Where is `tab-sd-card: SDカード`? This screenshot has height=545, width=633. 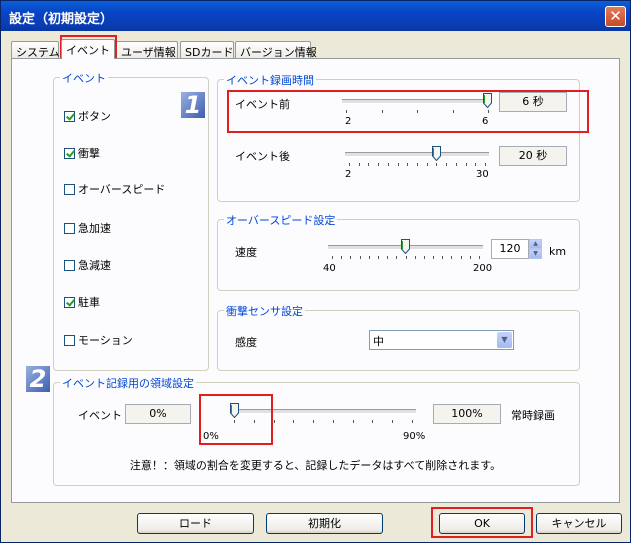
tab-sd-card: SDカード is located at coordinates (207, 50).